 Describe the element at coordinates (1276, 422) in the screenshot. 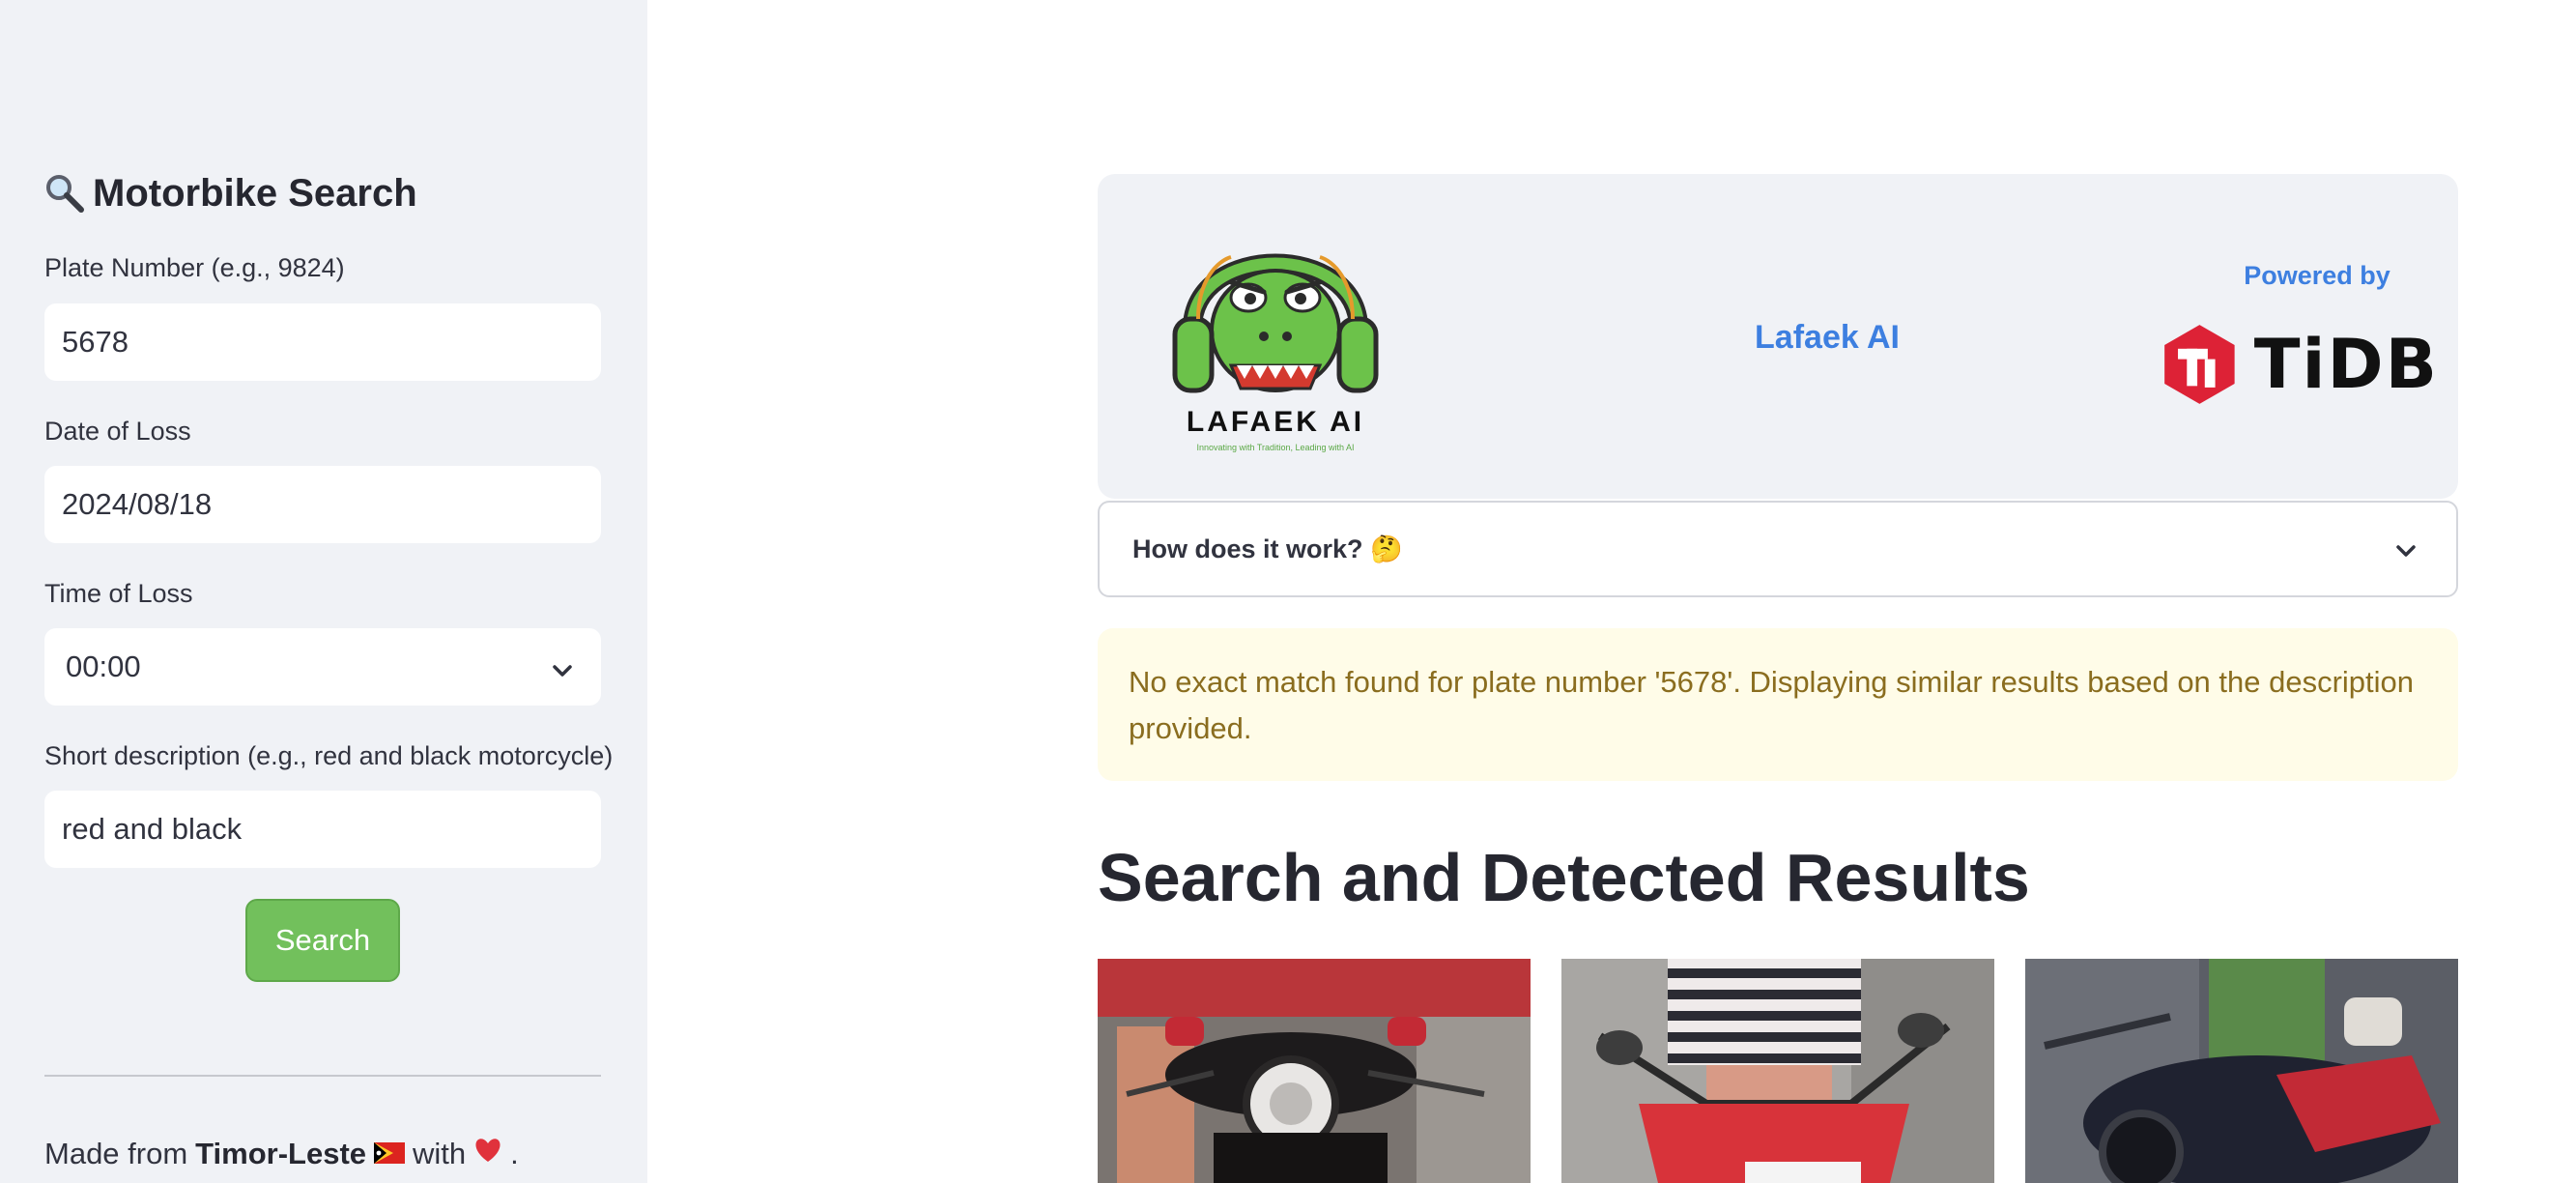

I see `logo-wordmark: LAFAEK AI` at that location.